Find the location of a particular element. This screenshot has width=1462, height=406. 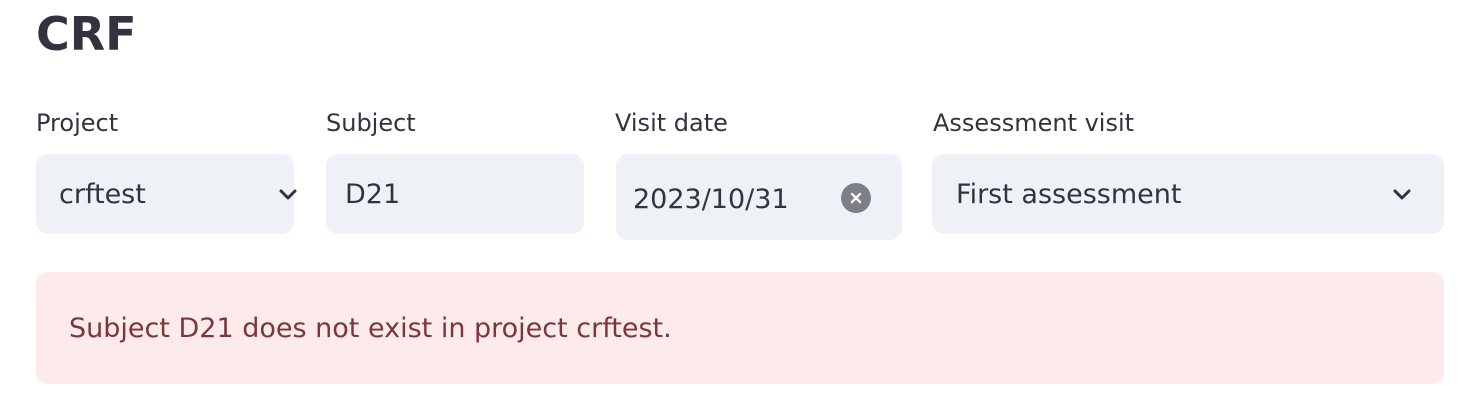

assessment-visit-value: First assessment is located at coordinates (1069, 194).